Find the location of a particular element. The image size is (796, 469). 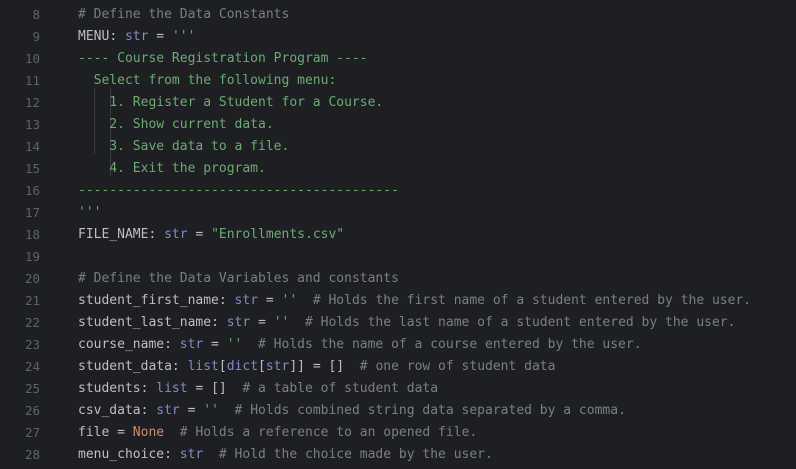

line-number-gutter: 8 9 10 11 12 13 14 15 16 17 18 19 20 21 22 23 24 25 26 27 28 is located at coordinates (30, 234).